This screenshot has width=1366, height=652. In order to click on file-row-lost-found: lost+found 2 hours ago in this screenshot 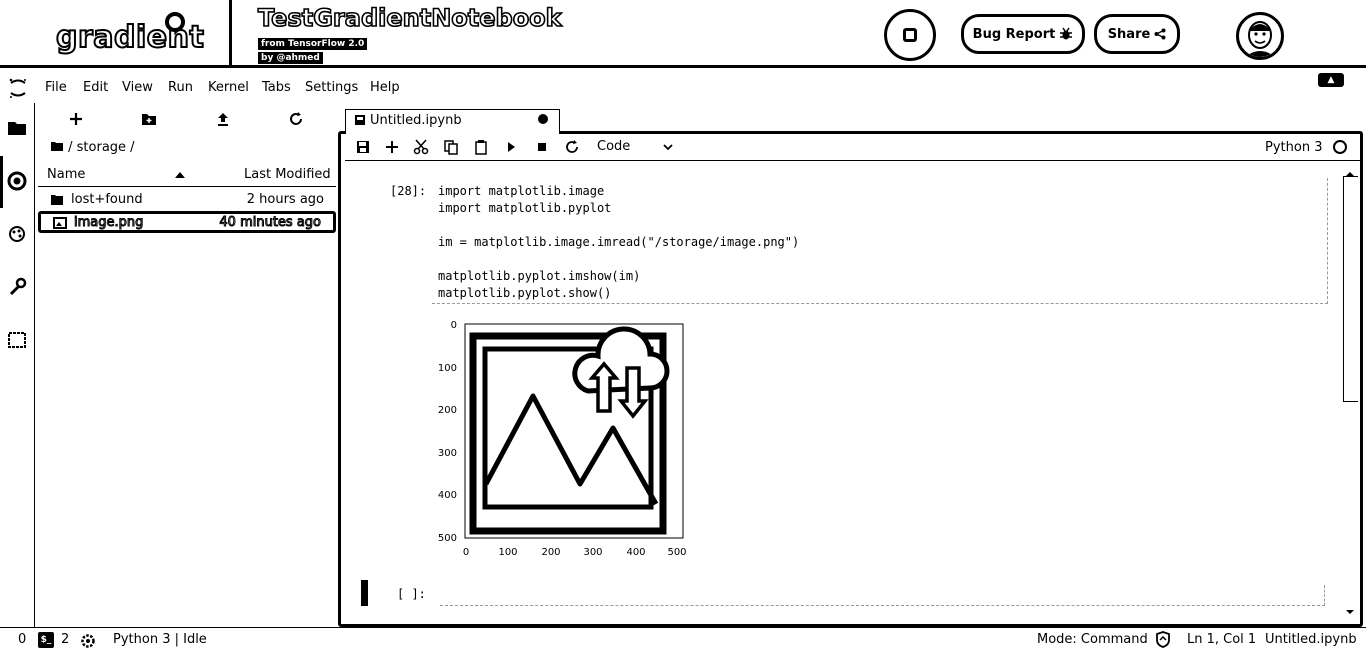, I will do `click(187, 200)`.